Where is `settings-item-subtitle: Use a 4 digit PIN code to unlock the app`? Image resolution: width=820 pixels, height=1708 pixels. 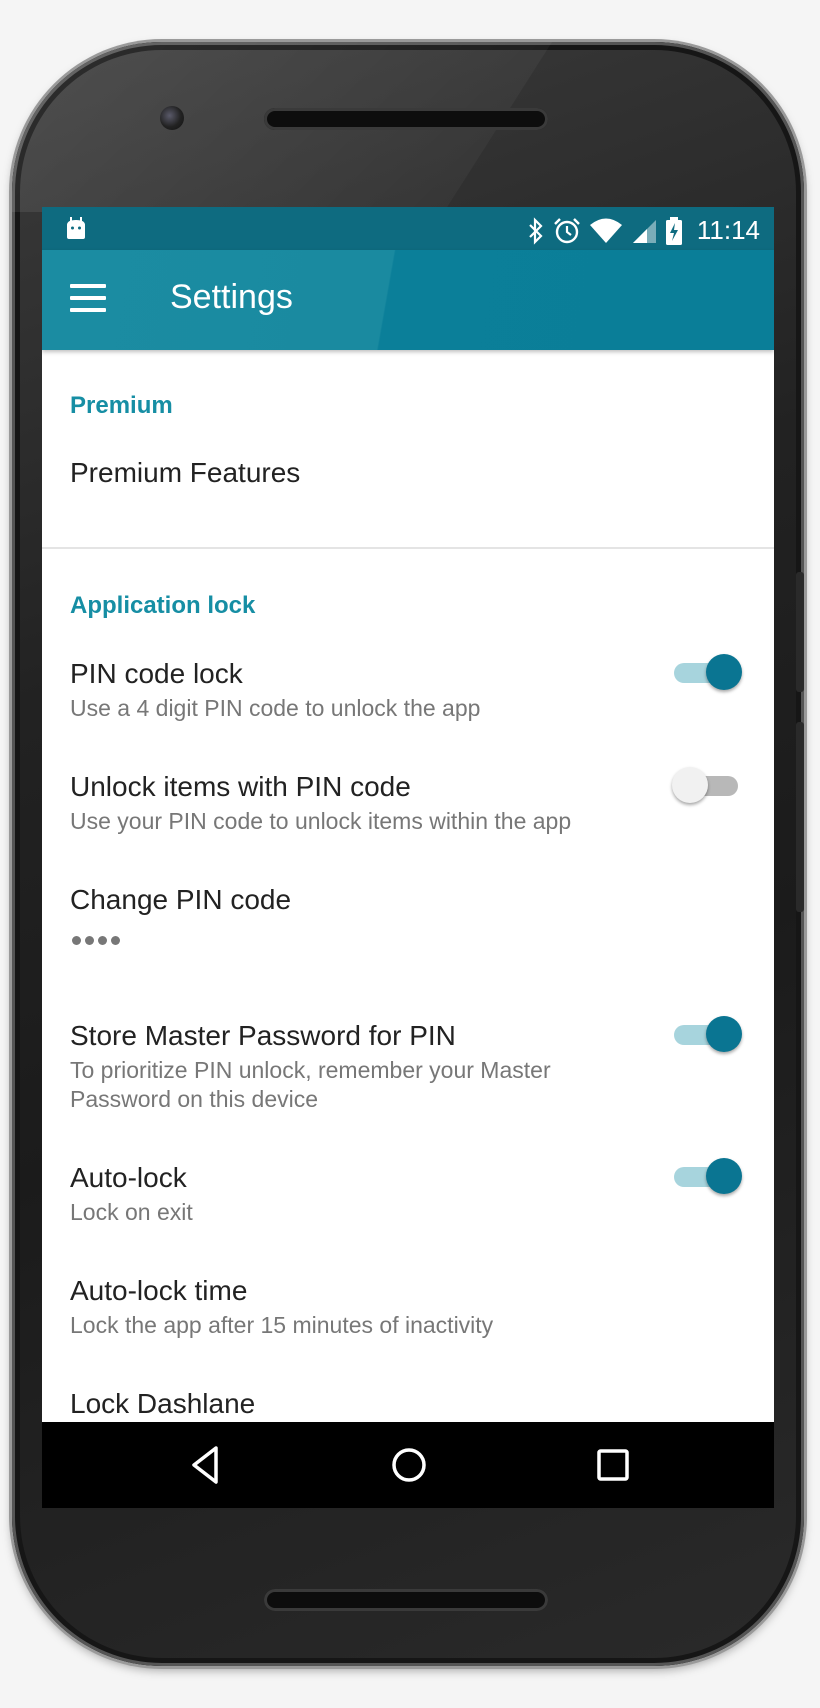
settings-item-subtitle: Use a 4 digit PIN code to unlock the app is located at coordinates (275, 708).